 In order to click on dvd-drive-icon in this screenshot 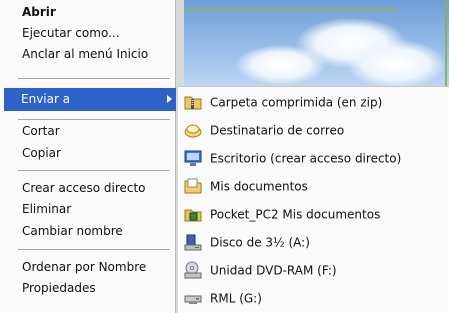, I will do `click(193, 270)`.